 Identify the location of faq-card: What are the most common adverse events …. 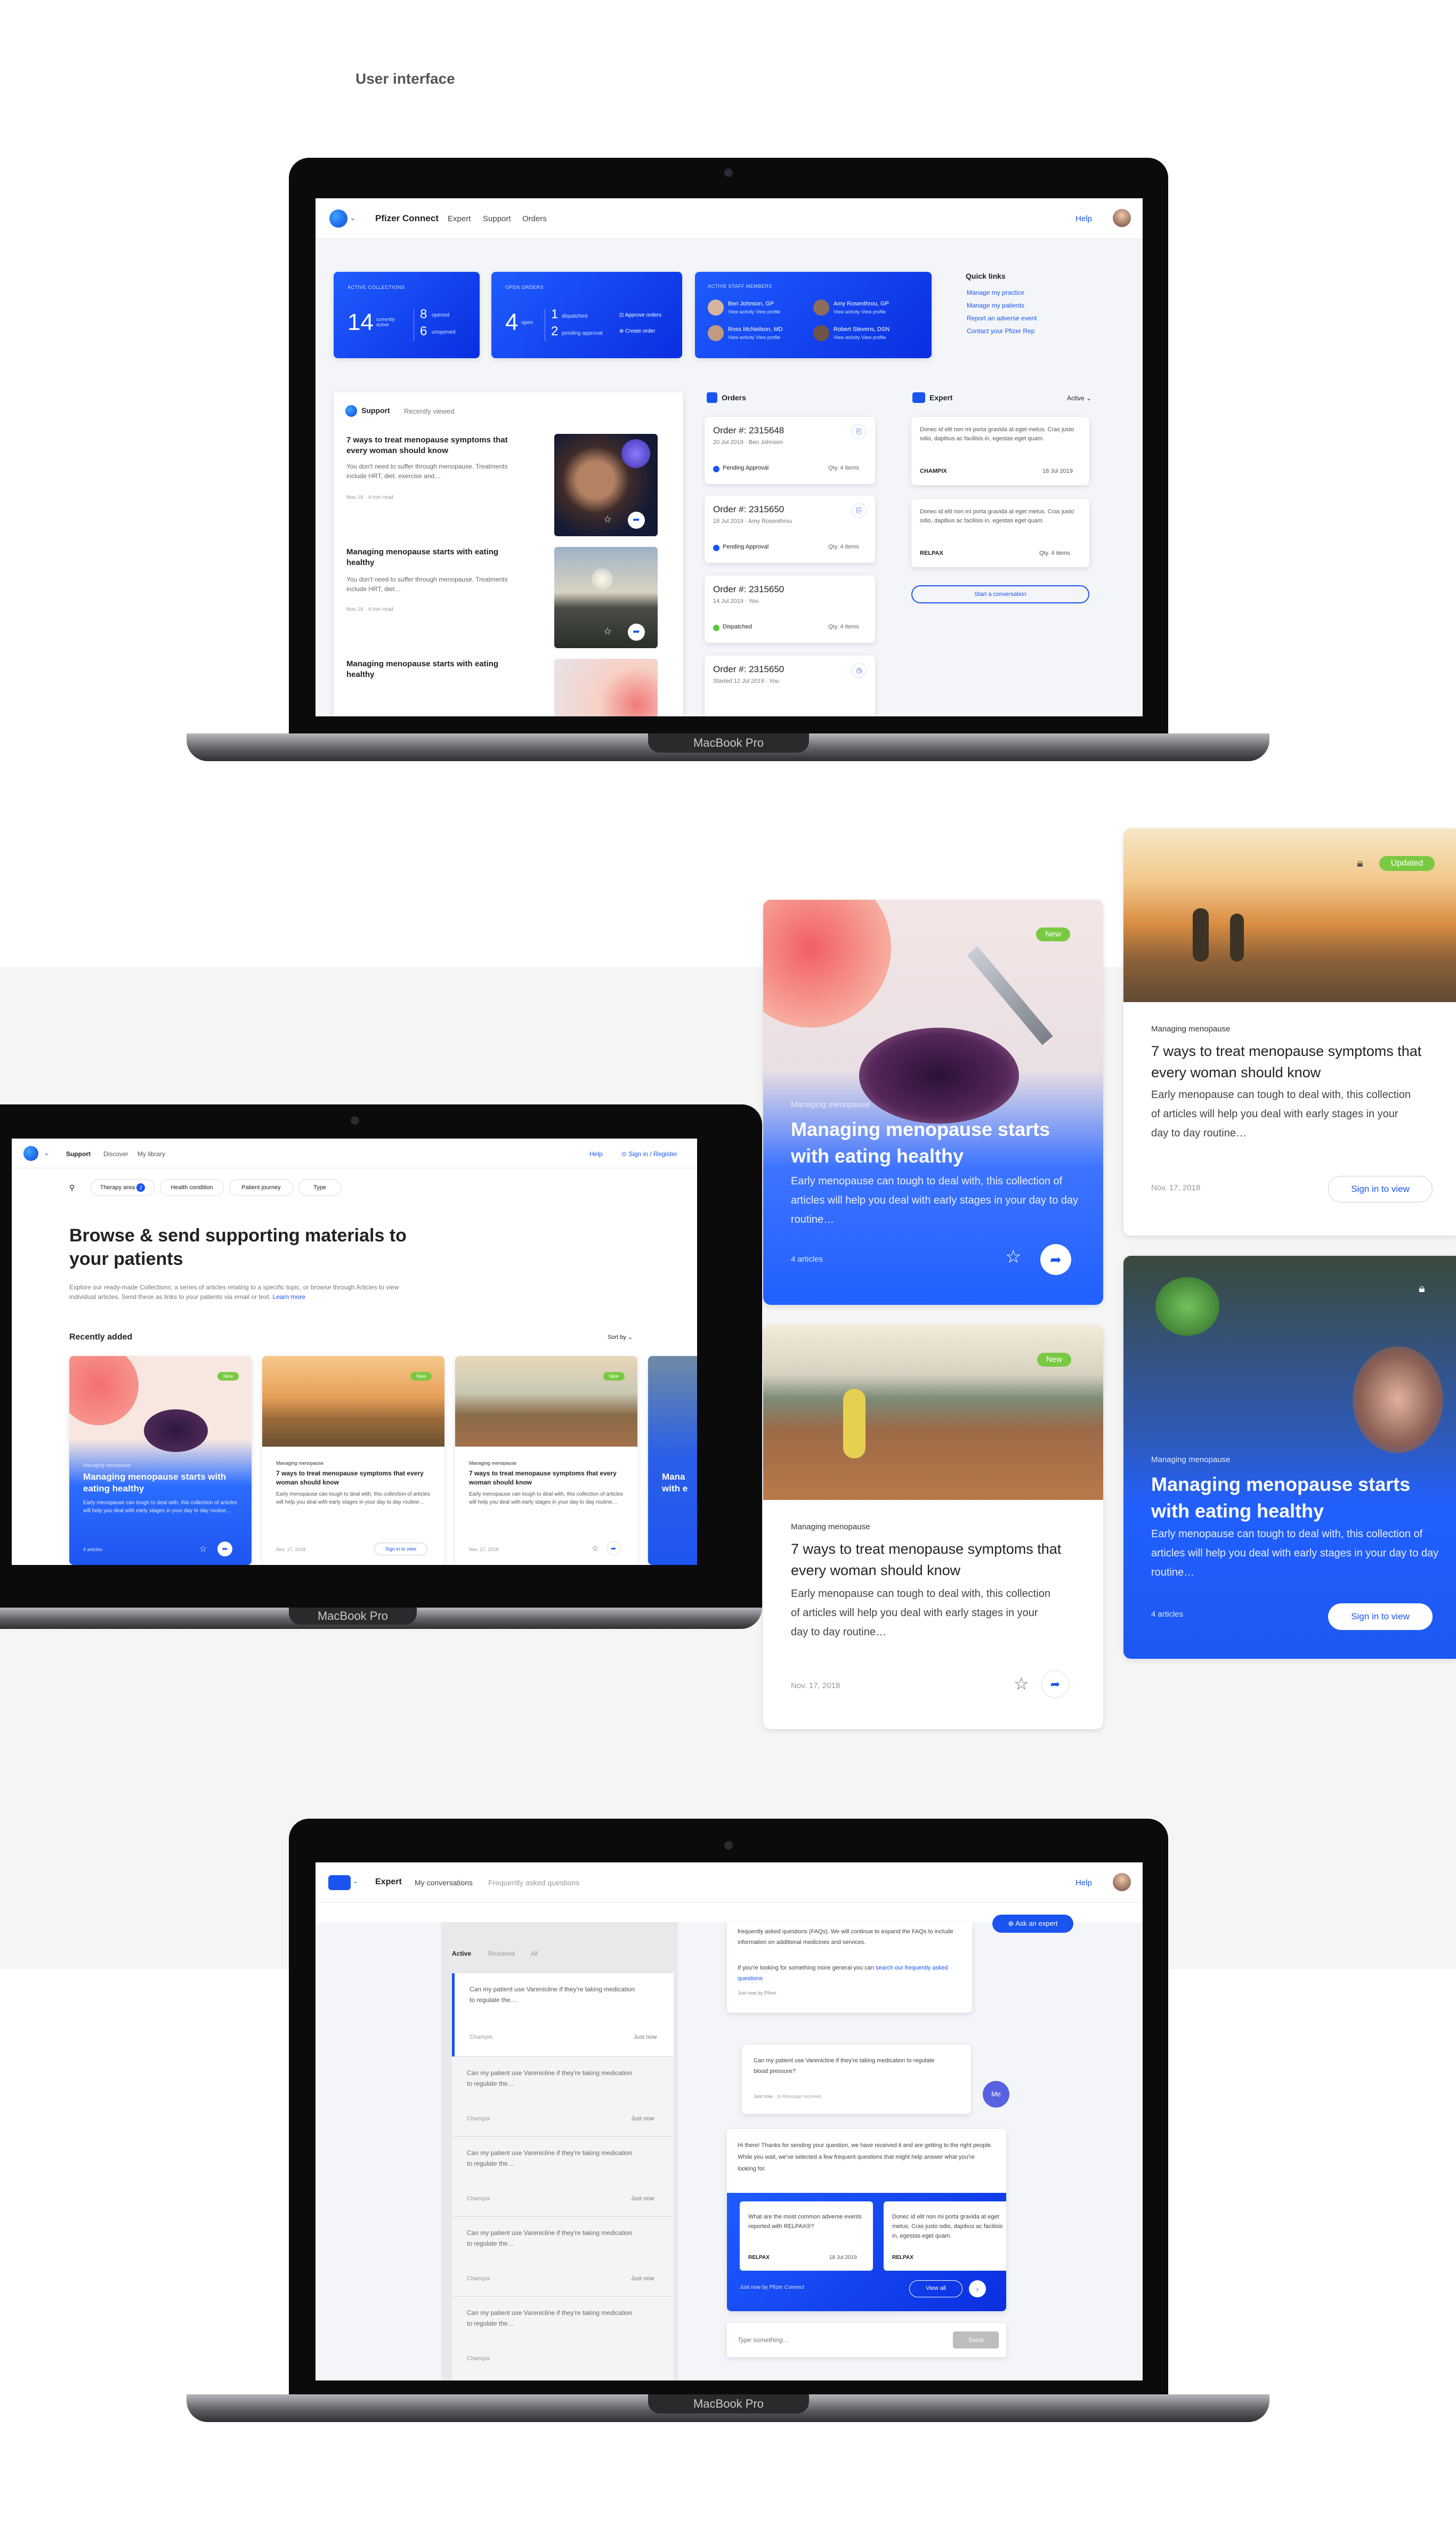
(806, 2236).